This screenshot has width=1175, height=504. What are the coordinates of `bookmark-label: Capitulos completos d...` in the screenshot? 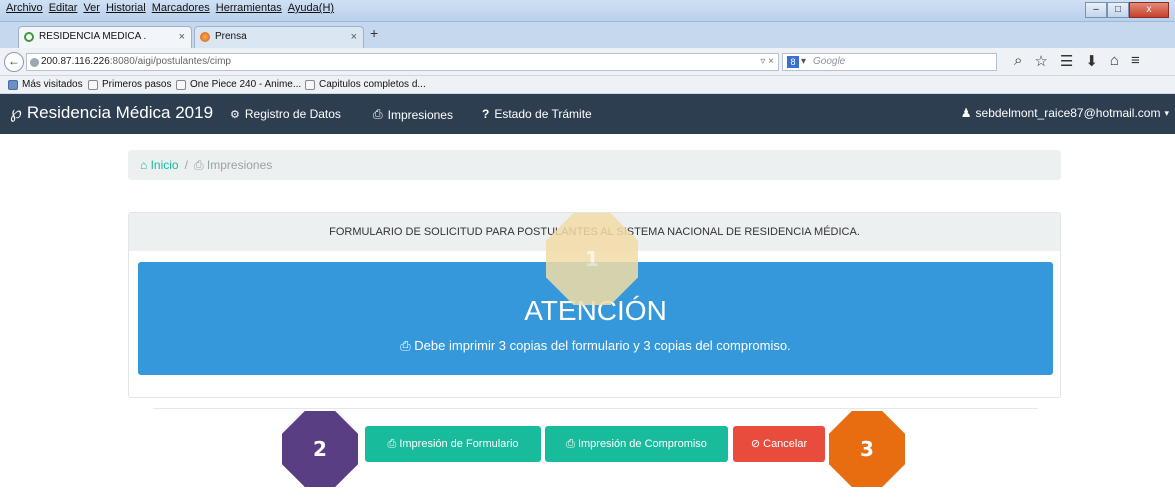 It's located at (372, 84).